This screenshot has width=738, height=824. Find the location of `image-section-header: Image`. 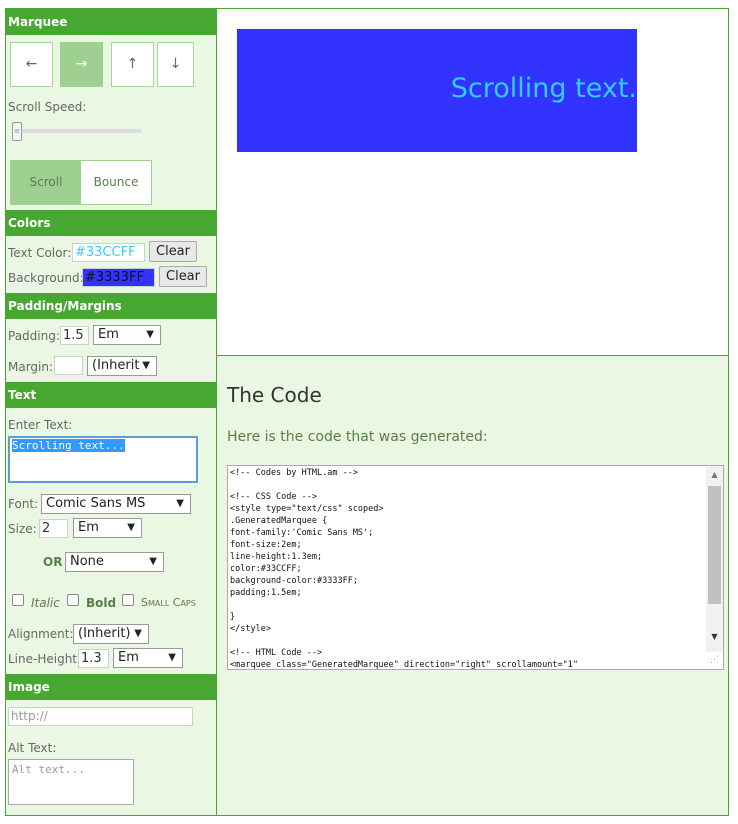

image-section-header: Image is located at coordinates (111, 687).